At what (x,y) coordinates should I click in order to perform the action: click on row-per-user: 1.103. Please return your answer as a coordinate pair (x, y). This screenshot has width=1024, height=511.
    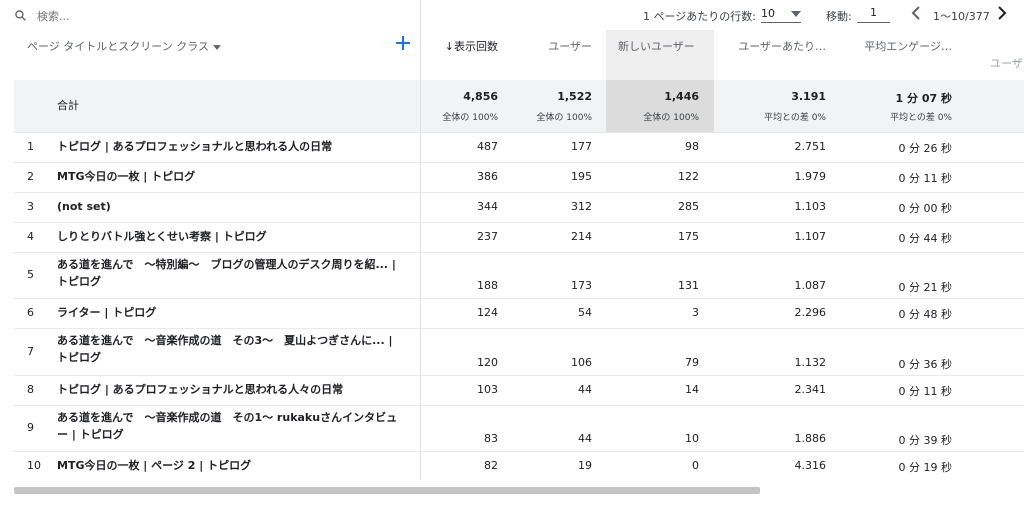
    Looking at the image, I should click on (810, 206).